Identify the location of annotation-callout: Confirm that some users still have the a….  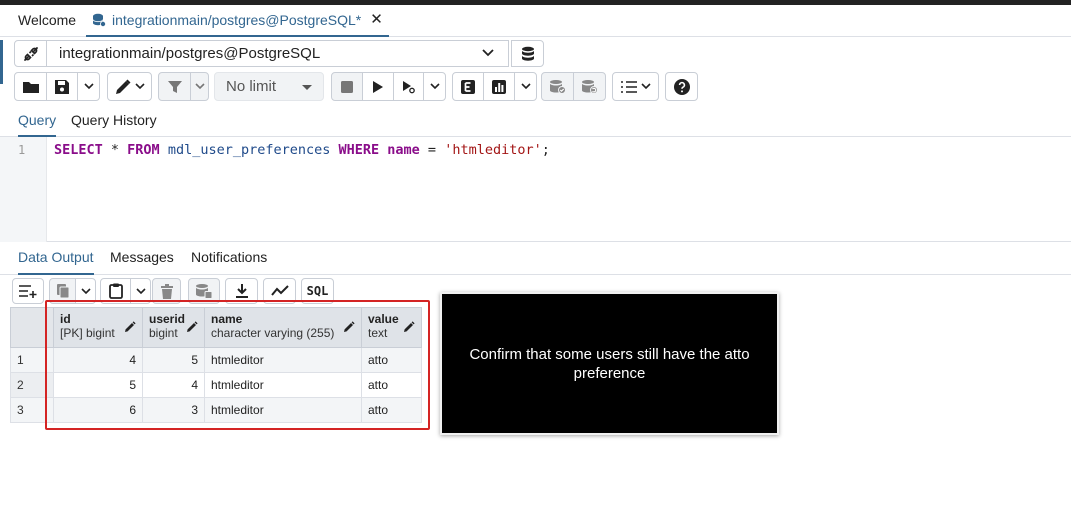
(609, 363).